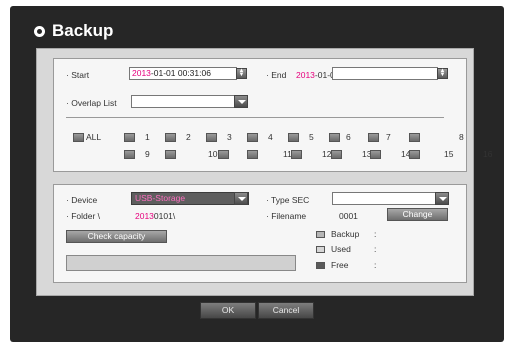 The image size is (509, 346). Describe the element at coordinates (241, 198) in the screenshot. I see `device-dropdown-icon` at that location.